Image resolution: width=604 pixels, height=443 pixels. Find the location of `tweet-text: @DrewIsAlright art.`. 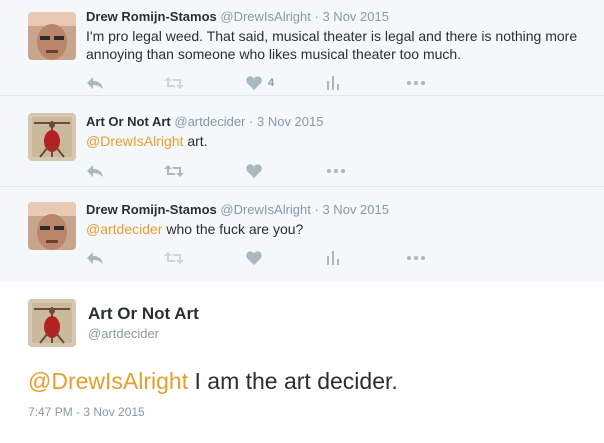

tweet-text: @DrewIsAlright art. is located at coordinates (341, 141).